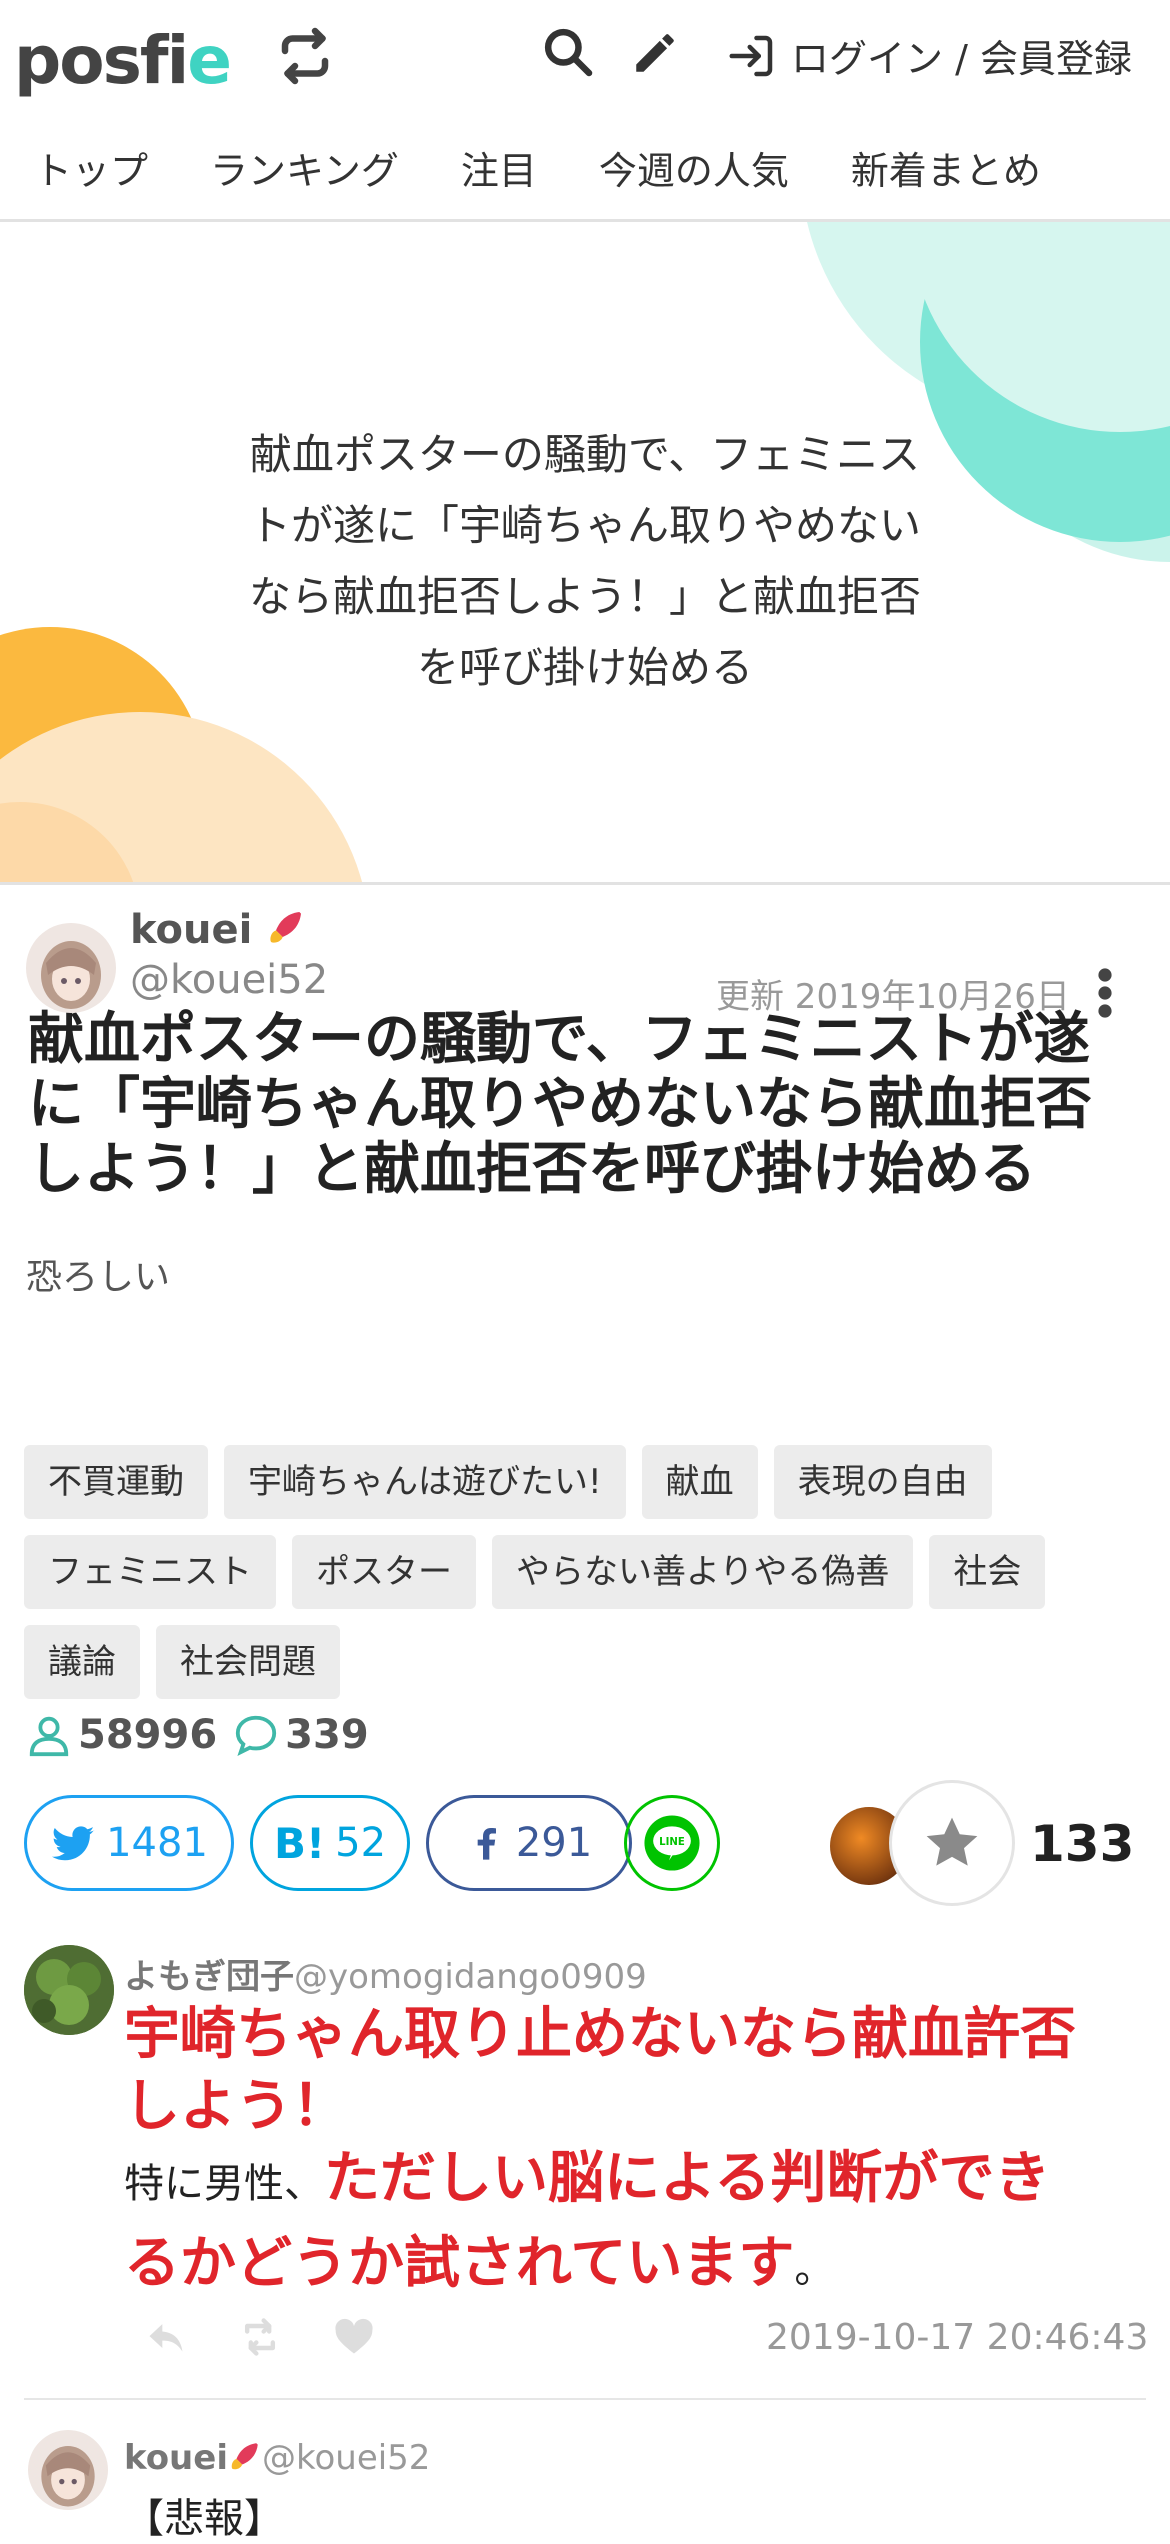  What do you see at coordinates (209, 60) in the screenshot?
I see `logo-accent-text: e` at bounding box center [209, 60].